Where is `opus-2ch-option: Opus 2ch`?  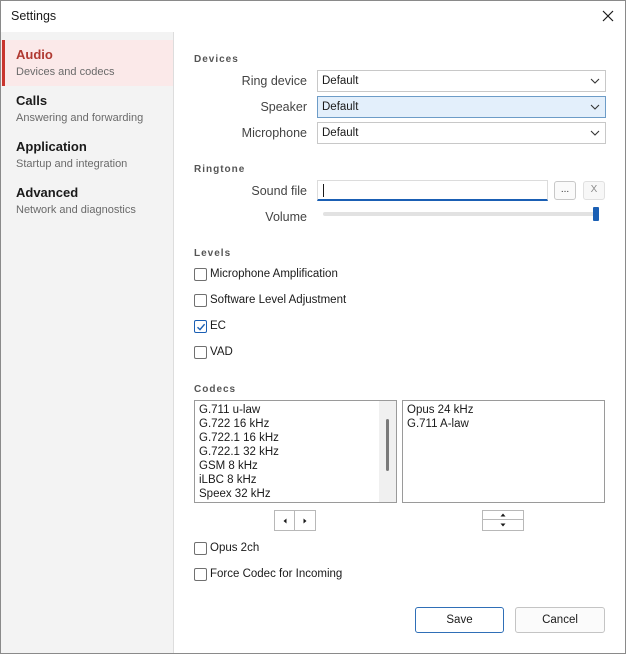
opus-2ch-option: Opus 2ch is located at coordinates (226, 548).